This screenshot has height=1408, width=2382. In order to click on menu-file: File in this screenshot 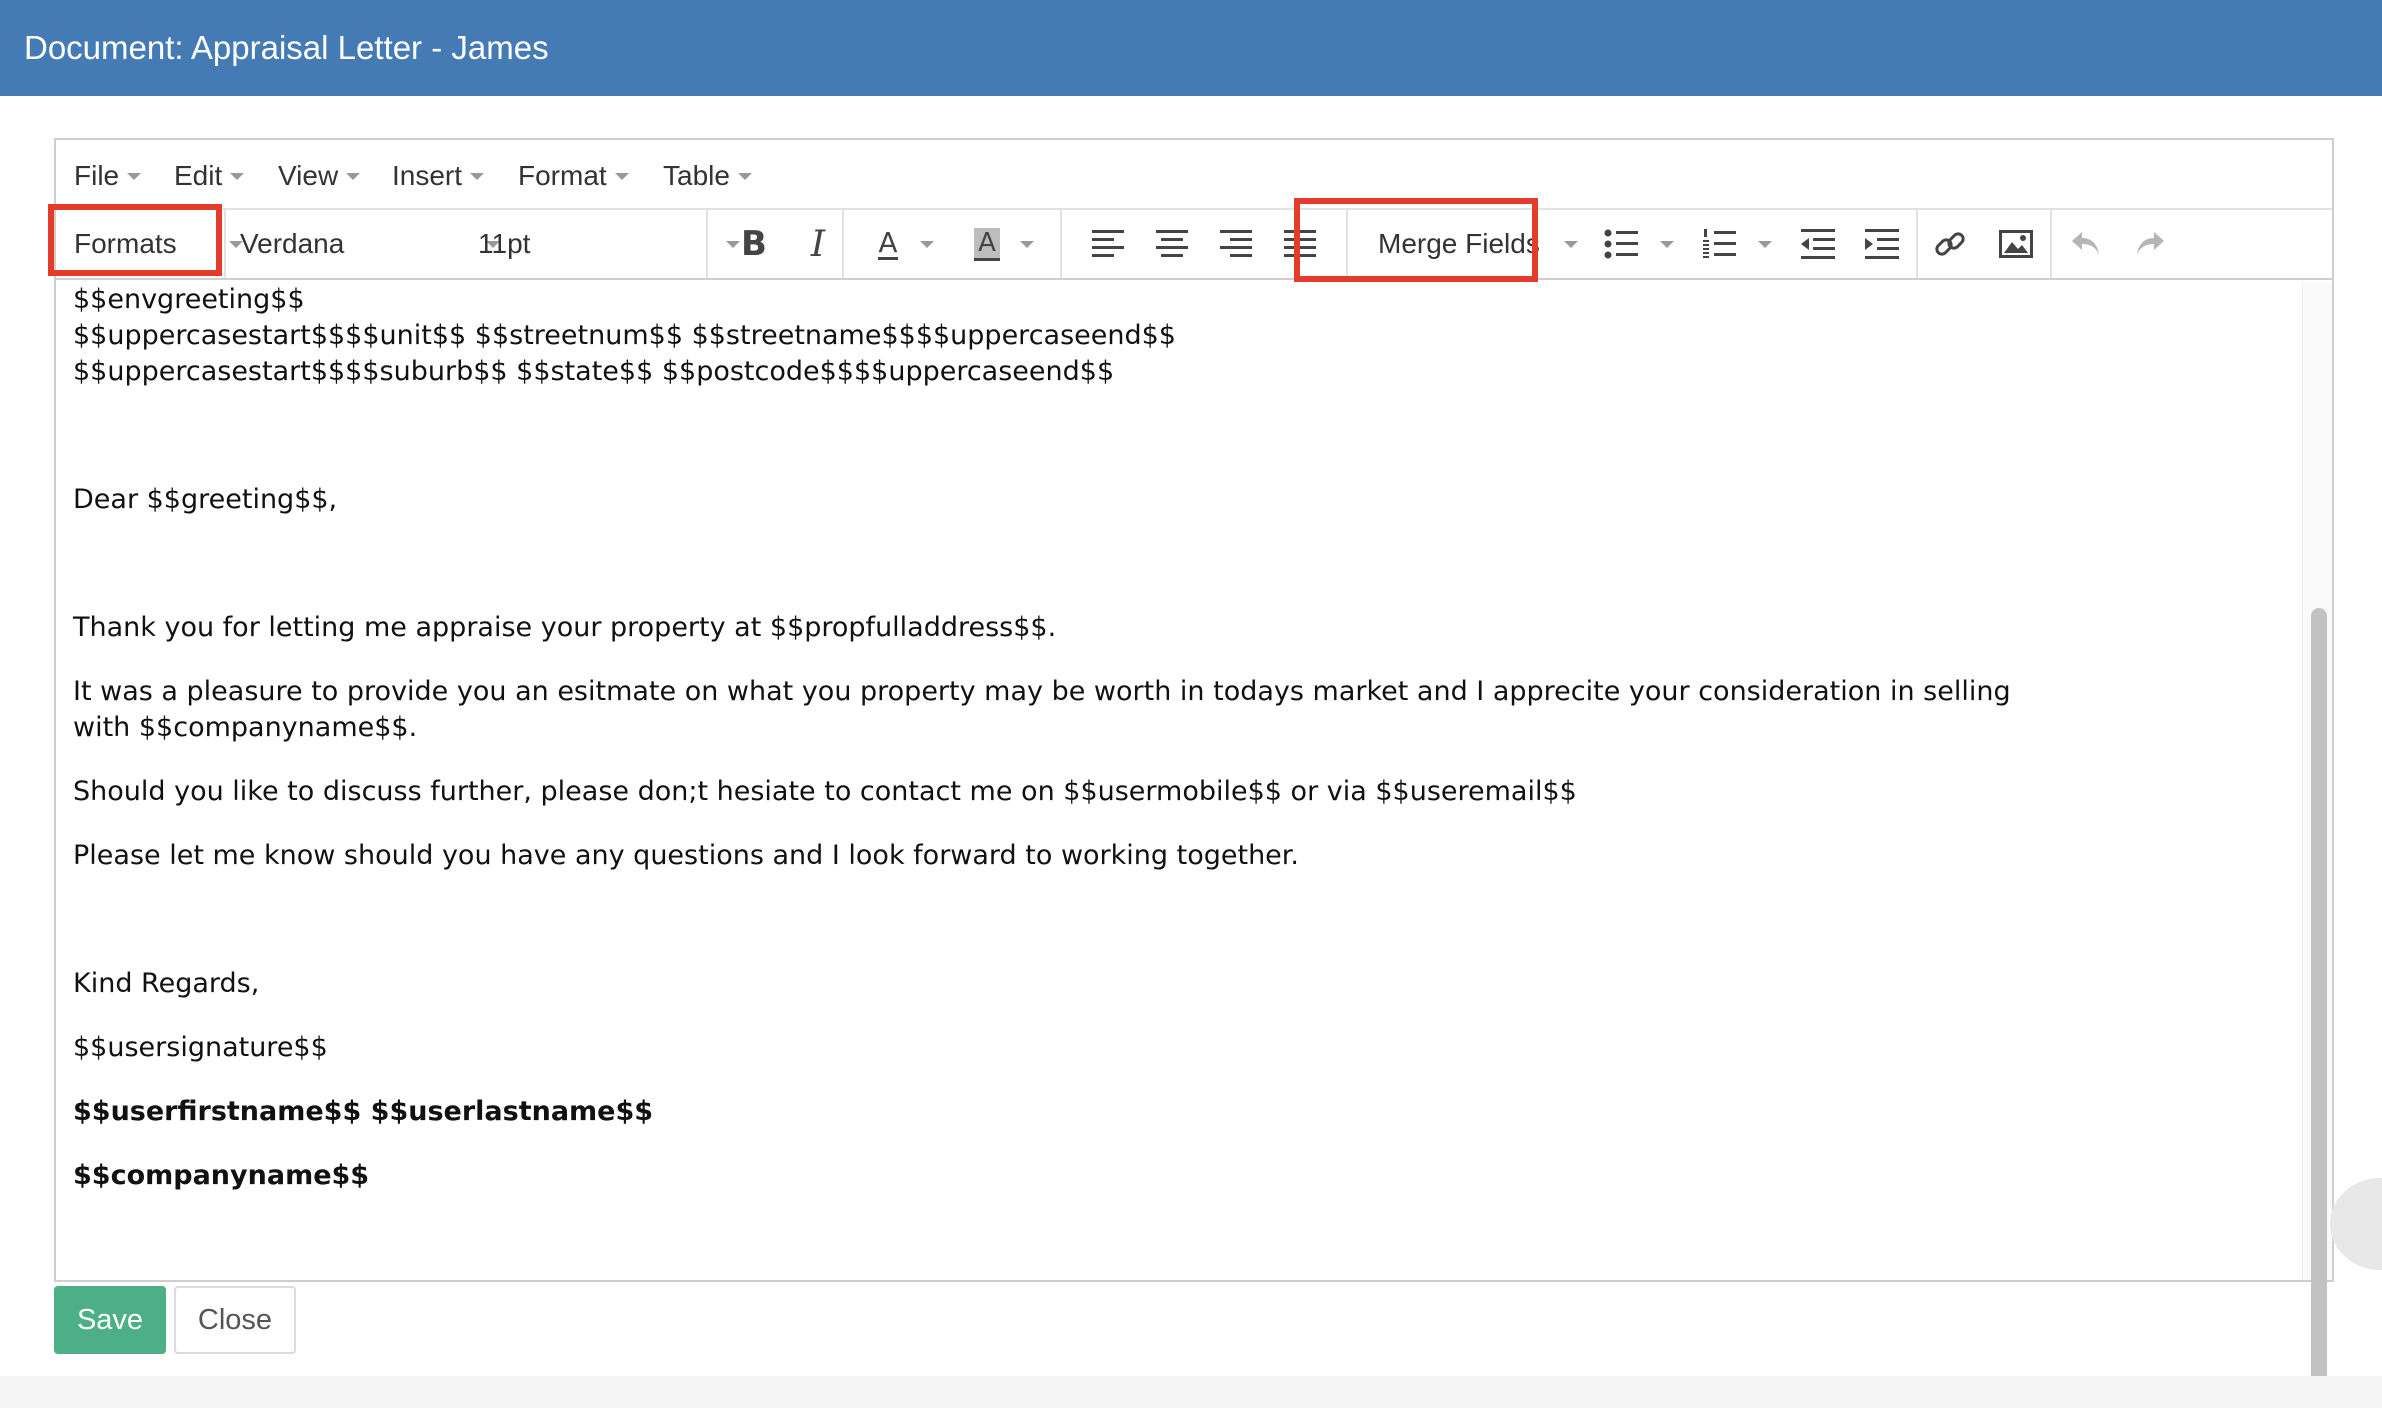, I will do `click(108, 176)`.